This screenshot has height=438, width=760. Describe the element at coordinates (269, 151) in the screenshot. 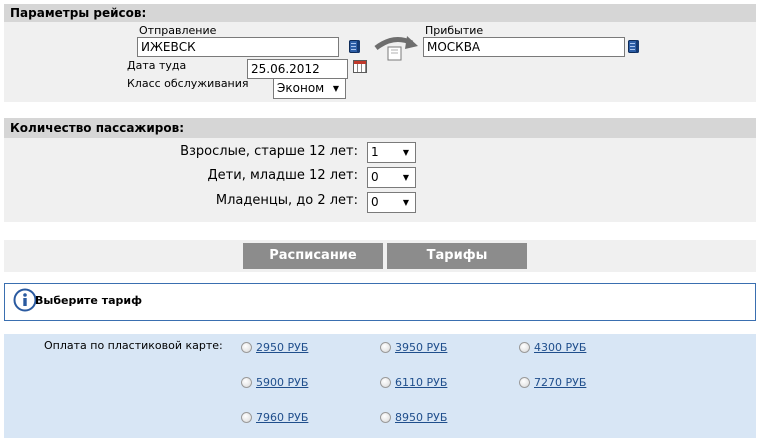

I see `adults-label: Взрослые, старше 12 лет:` at that location.